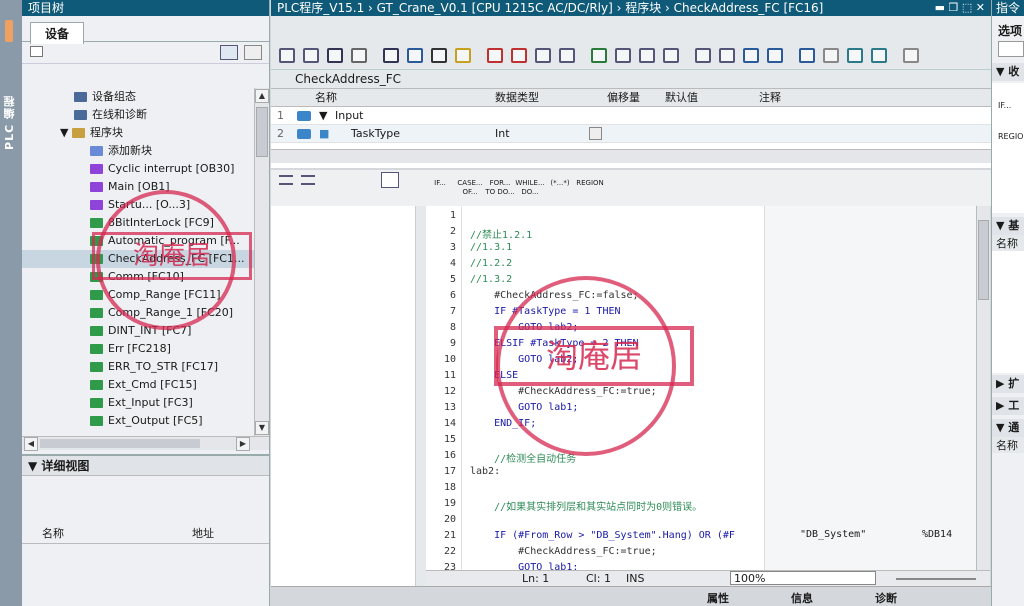  Describe the element at coordinates (491, 279) in the screenshot. I see `code-line: //1.3.2` at that location.